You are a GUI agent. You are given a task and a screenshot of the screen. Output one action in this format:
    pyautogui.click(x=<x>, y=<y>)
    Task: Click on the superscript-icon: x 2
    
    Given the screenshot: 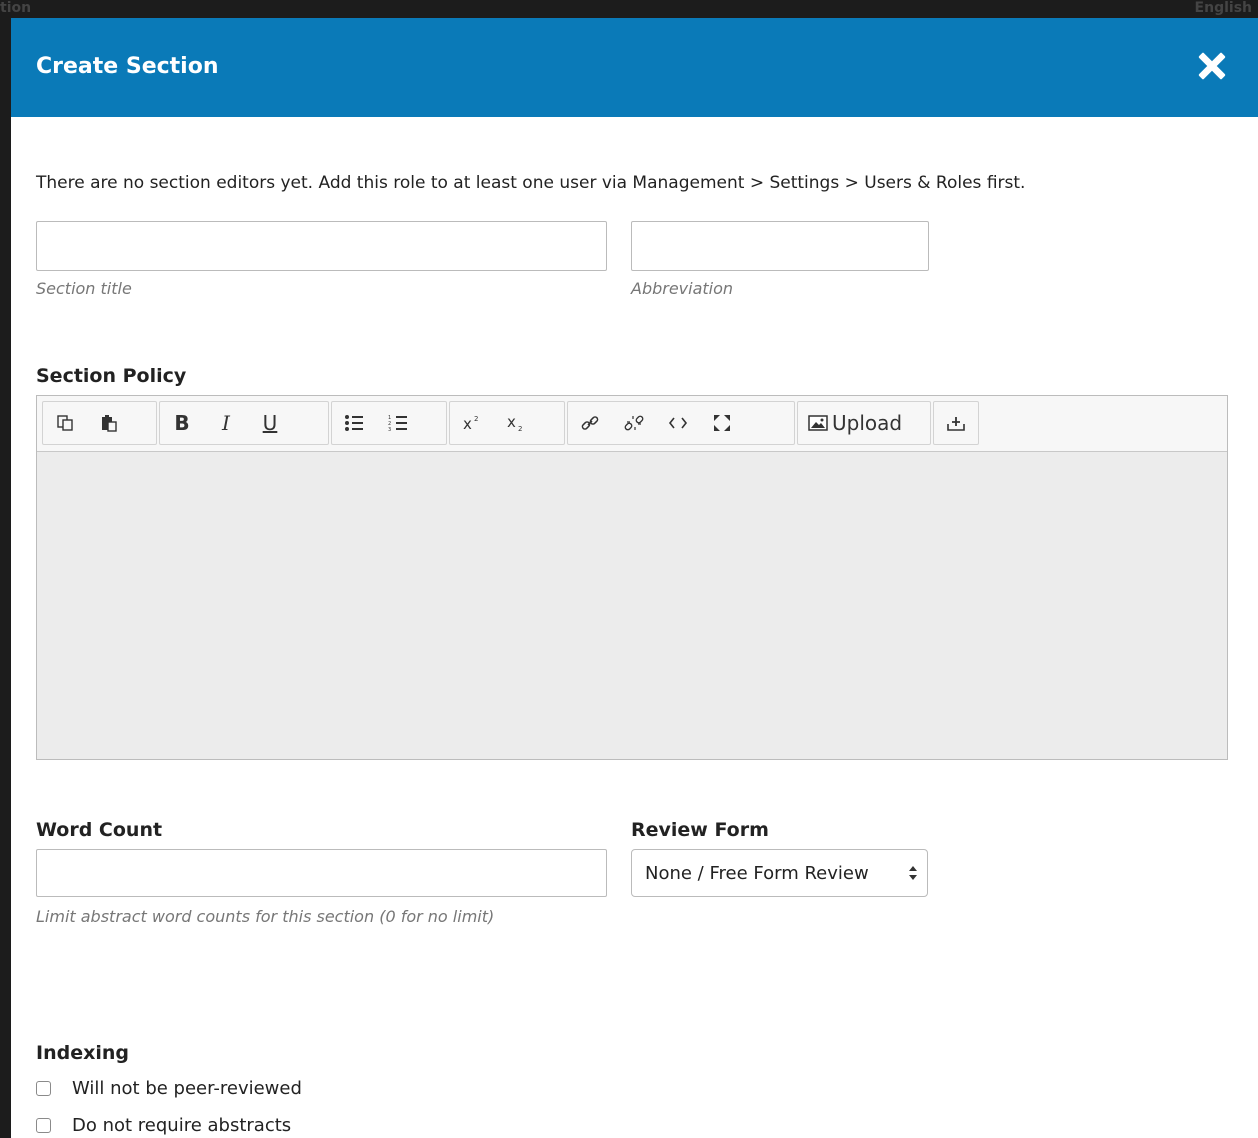 What is the action you would take?
    pyautogui.click(x=470, y=423)
    